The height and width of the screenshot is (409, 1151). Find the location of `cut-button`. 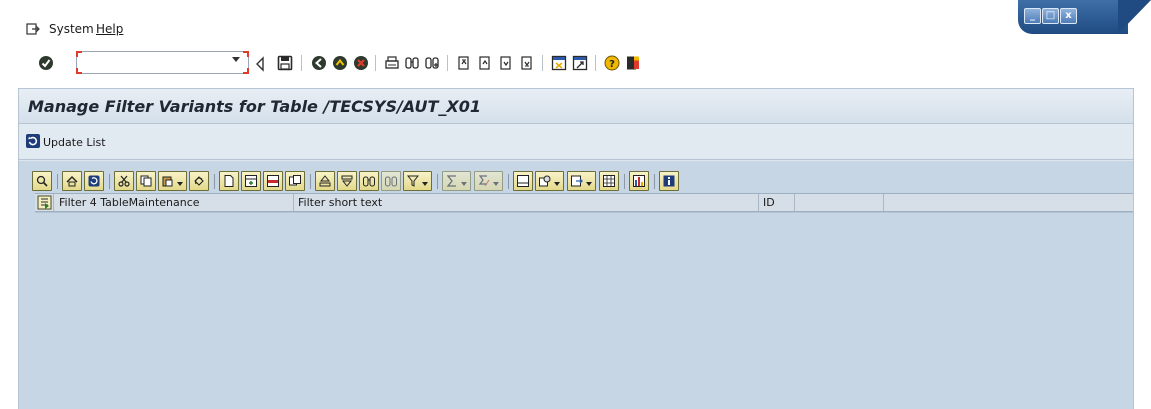

cut-button is located at coordinates (124, 181).